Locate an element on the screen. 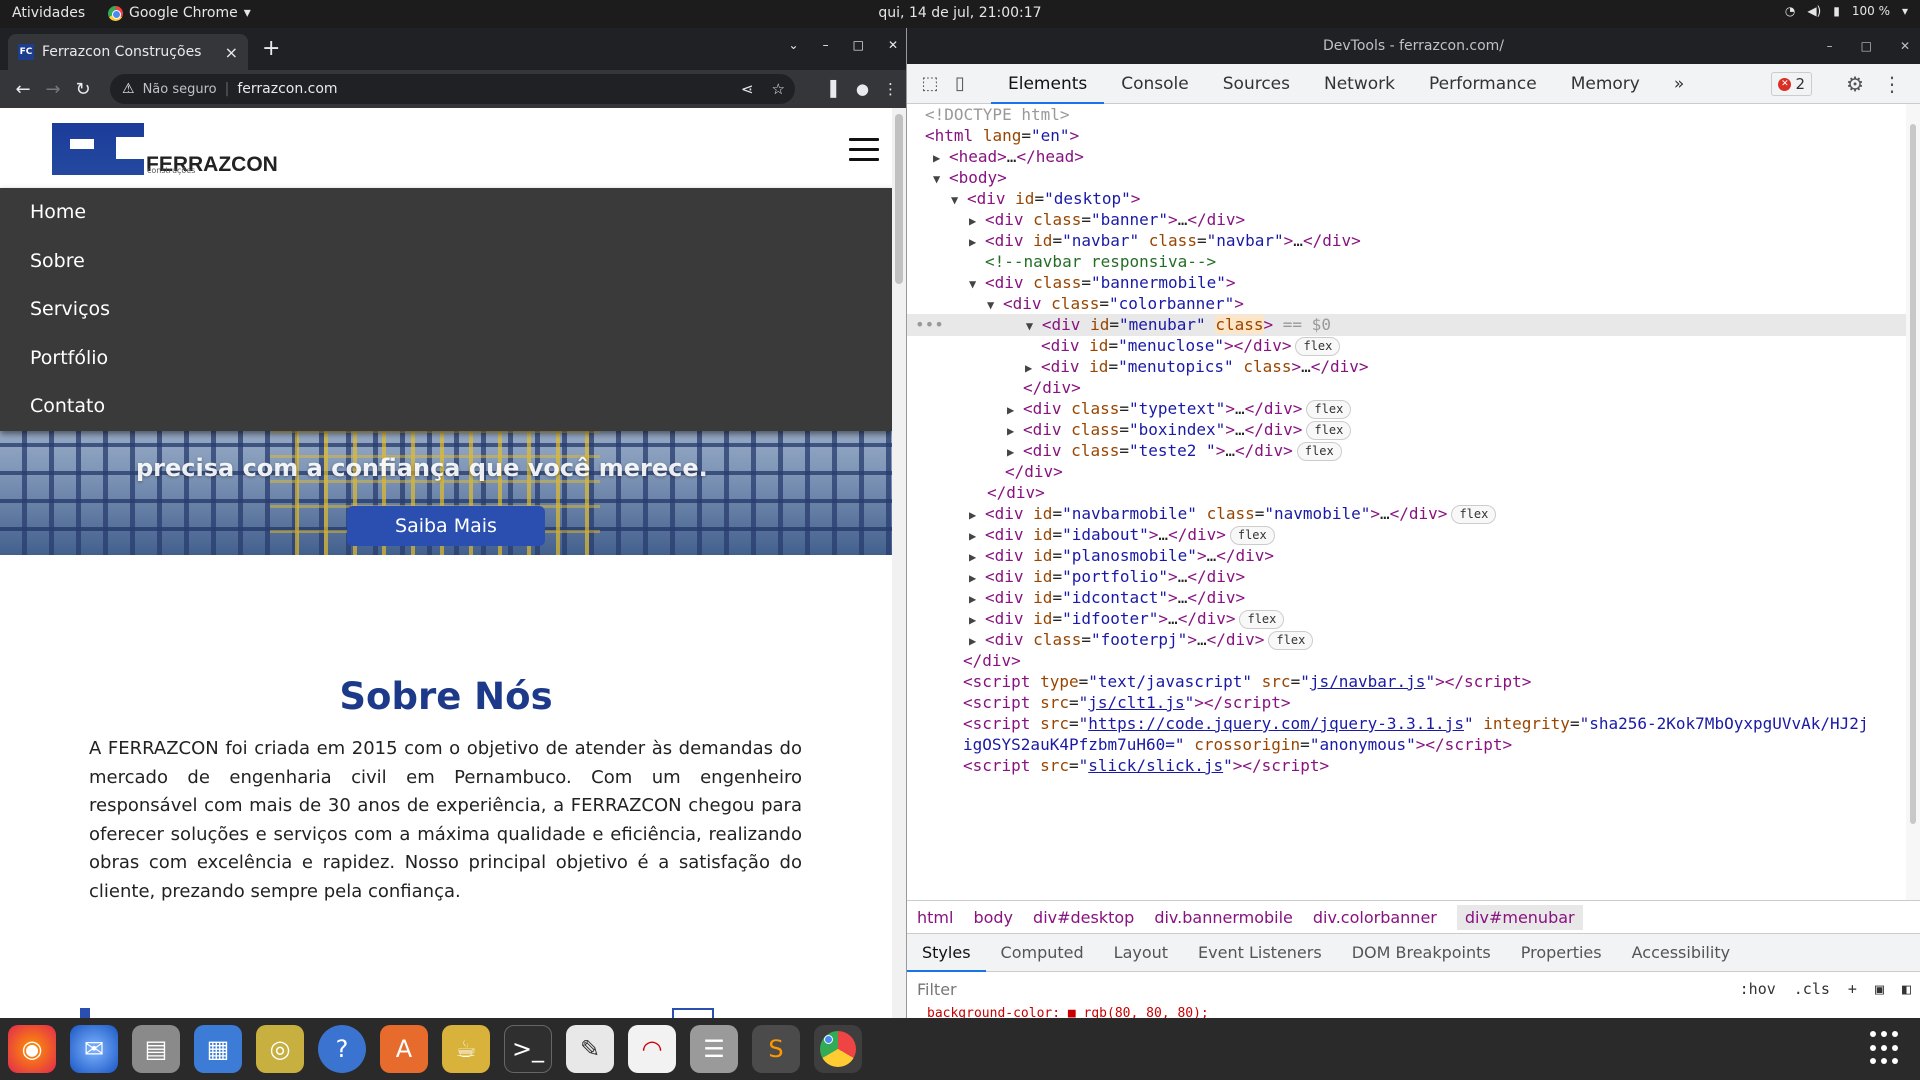 Image resolution: width=1920 pixels, height=1080 pixels. tab-console: Console is located at coordinates (1155, 84).